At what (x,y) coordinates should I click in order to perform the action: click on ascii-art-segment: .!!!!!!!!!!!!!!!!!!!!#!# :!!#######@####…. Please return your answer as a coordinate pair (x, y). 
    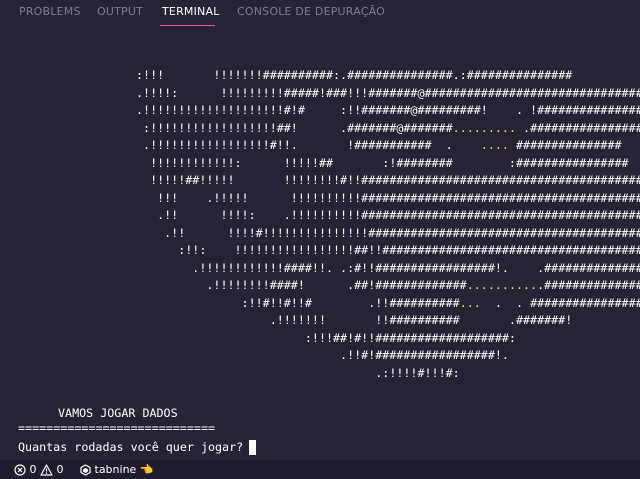
    Looking at the image, I should click on (388, 110).